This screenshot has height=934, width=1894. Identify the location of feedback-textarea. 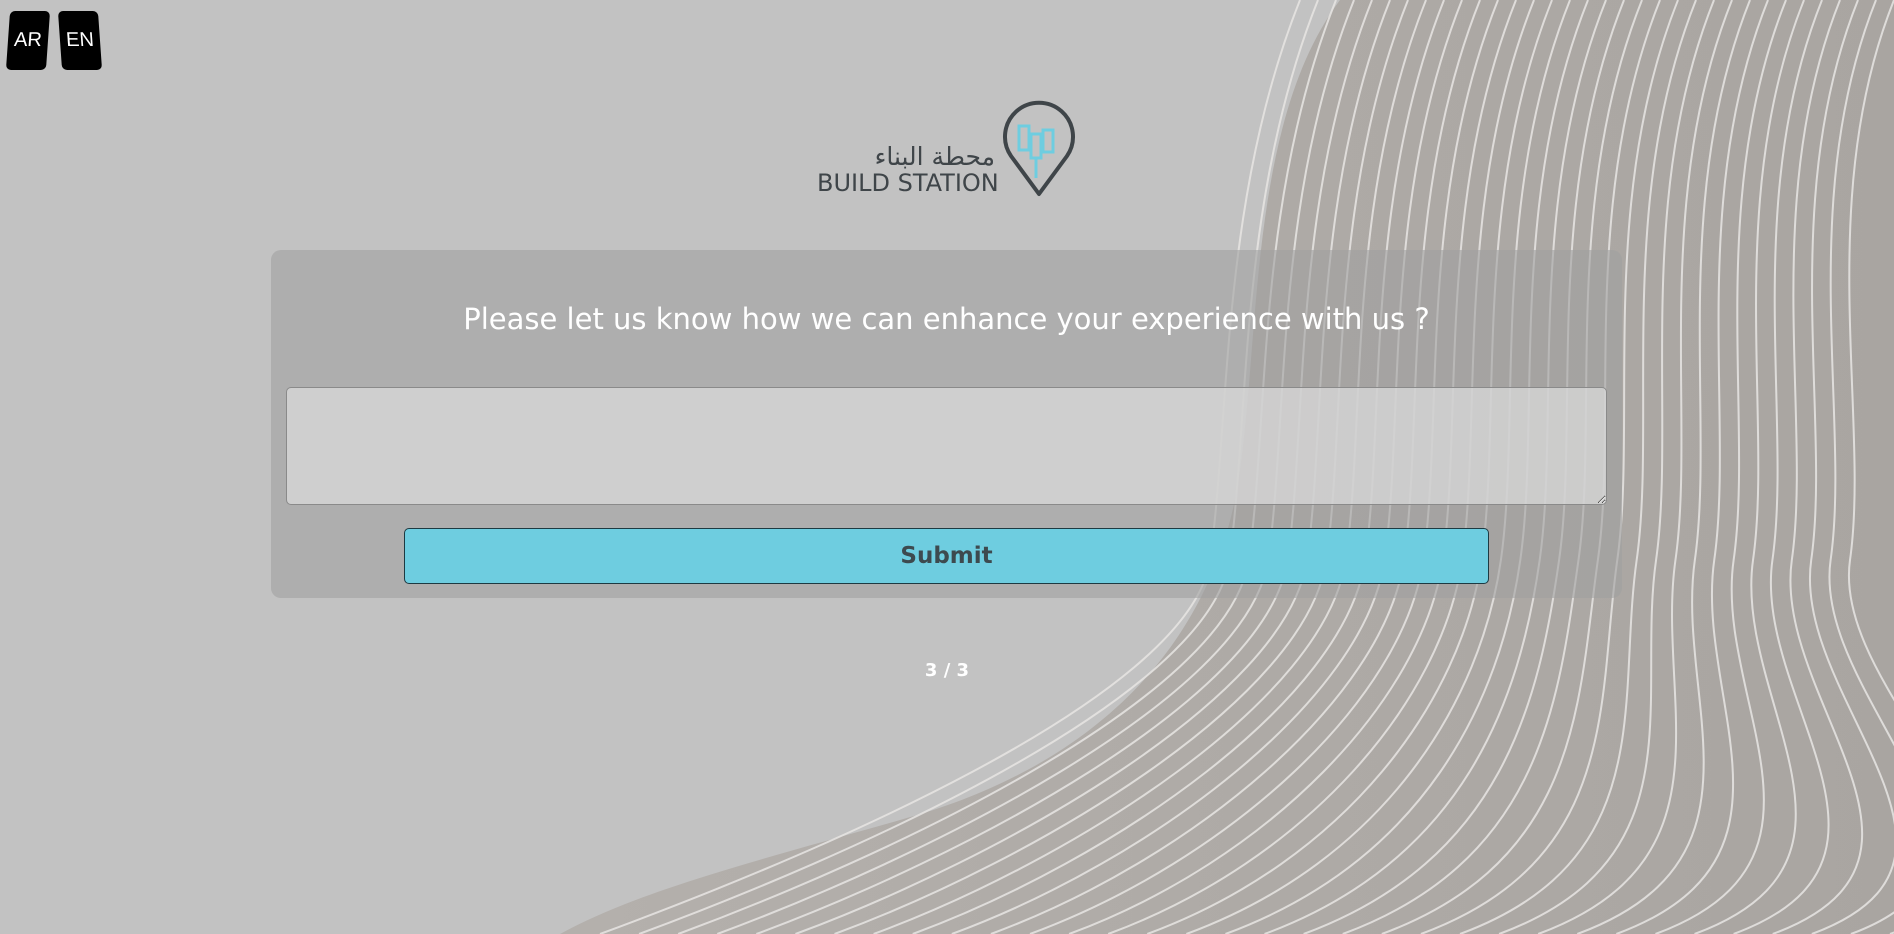
(946, 446).